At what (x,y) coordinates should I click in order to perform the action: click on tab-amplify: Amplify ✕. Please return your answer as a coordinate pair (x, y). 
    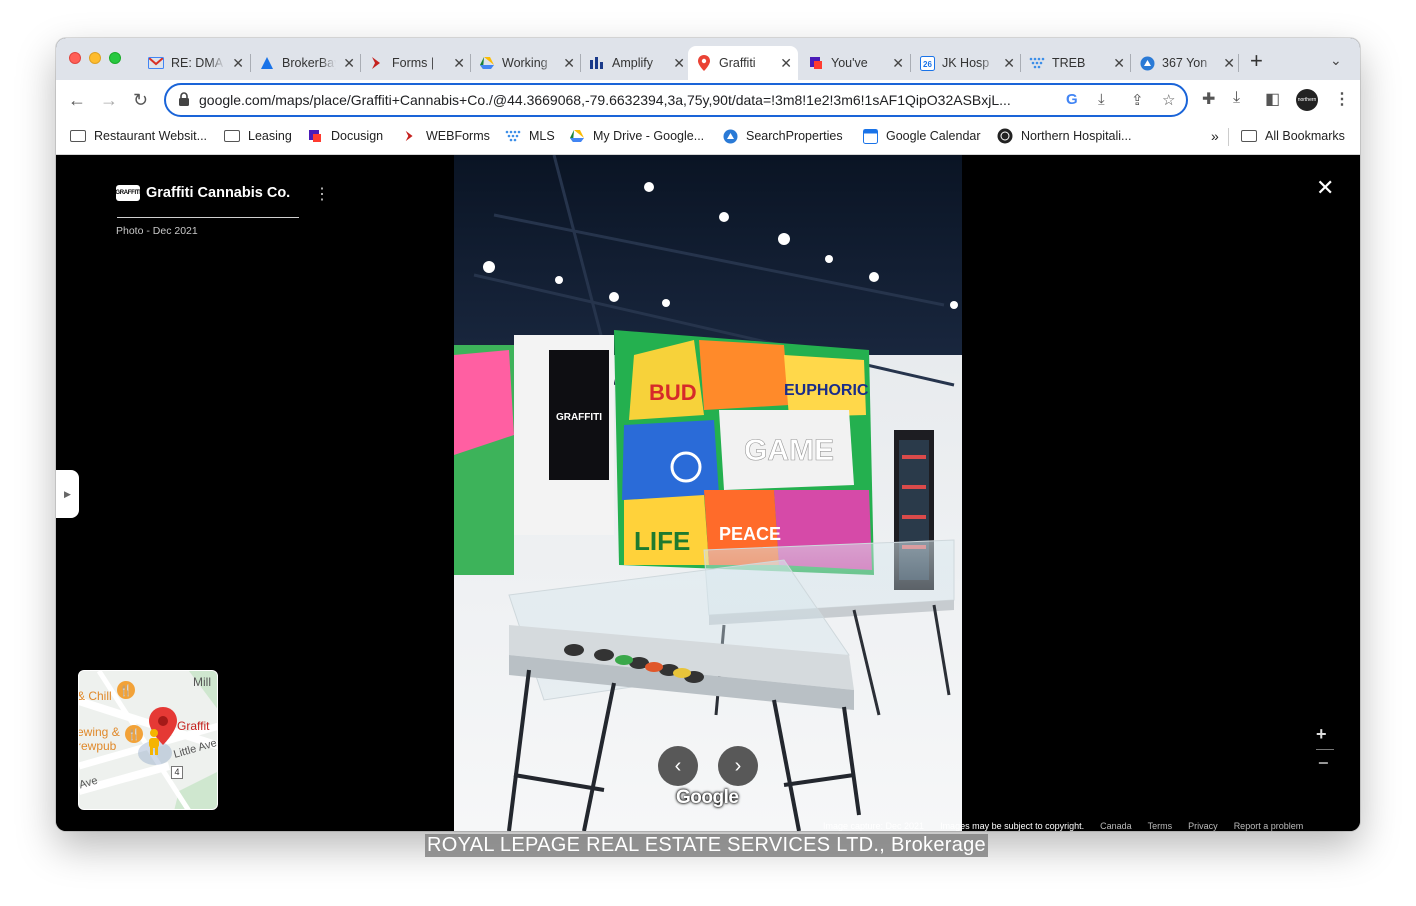
    Looking at the image, I should click on (636, 63).